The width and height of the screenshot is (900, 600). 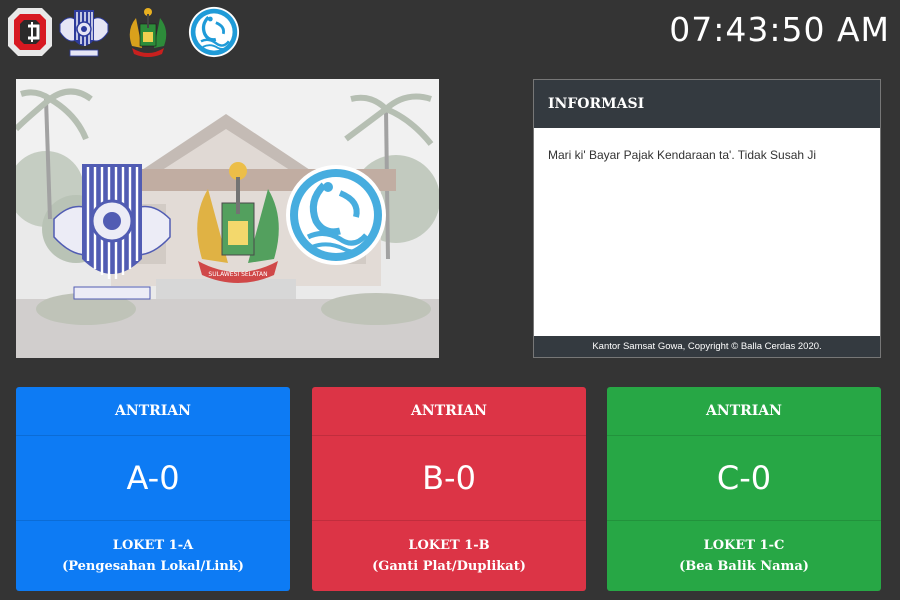 What do you see at coordinates (214, 32) in the screenshot?
I see `jasa-raharja-logo-icon` at bounding box center [214, 32].